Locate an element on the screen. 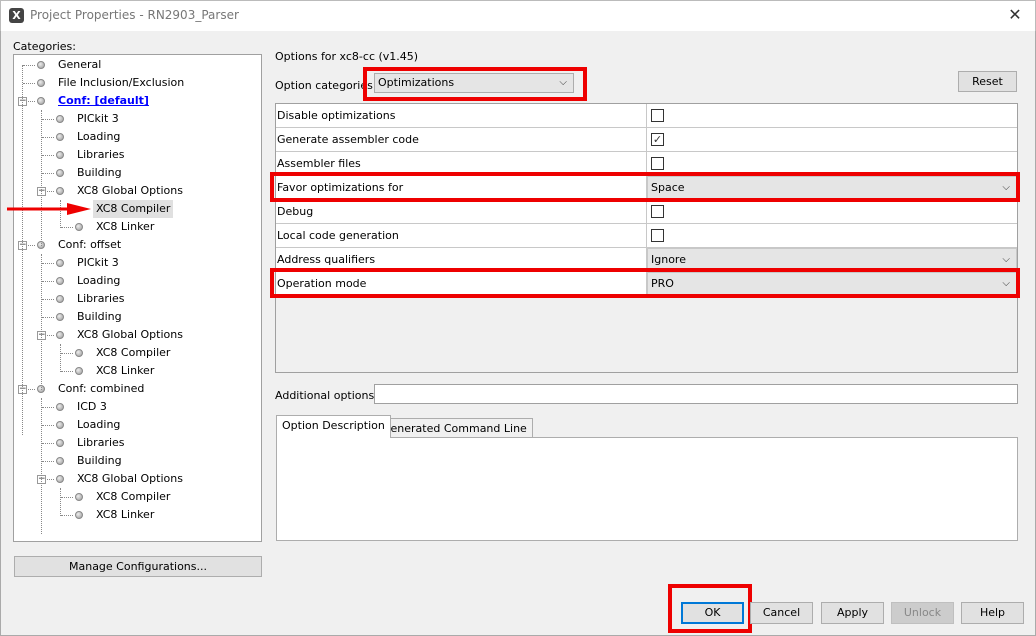 Image resolution: width=1036 pixels, height=636 pixels. option-value: PRO ⌵ is located at coordinates (832, 283).